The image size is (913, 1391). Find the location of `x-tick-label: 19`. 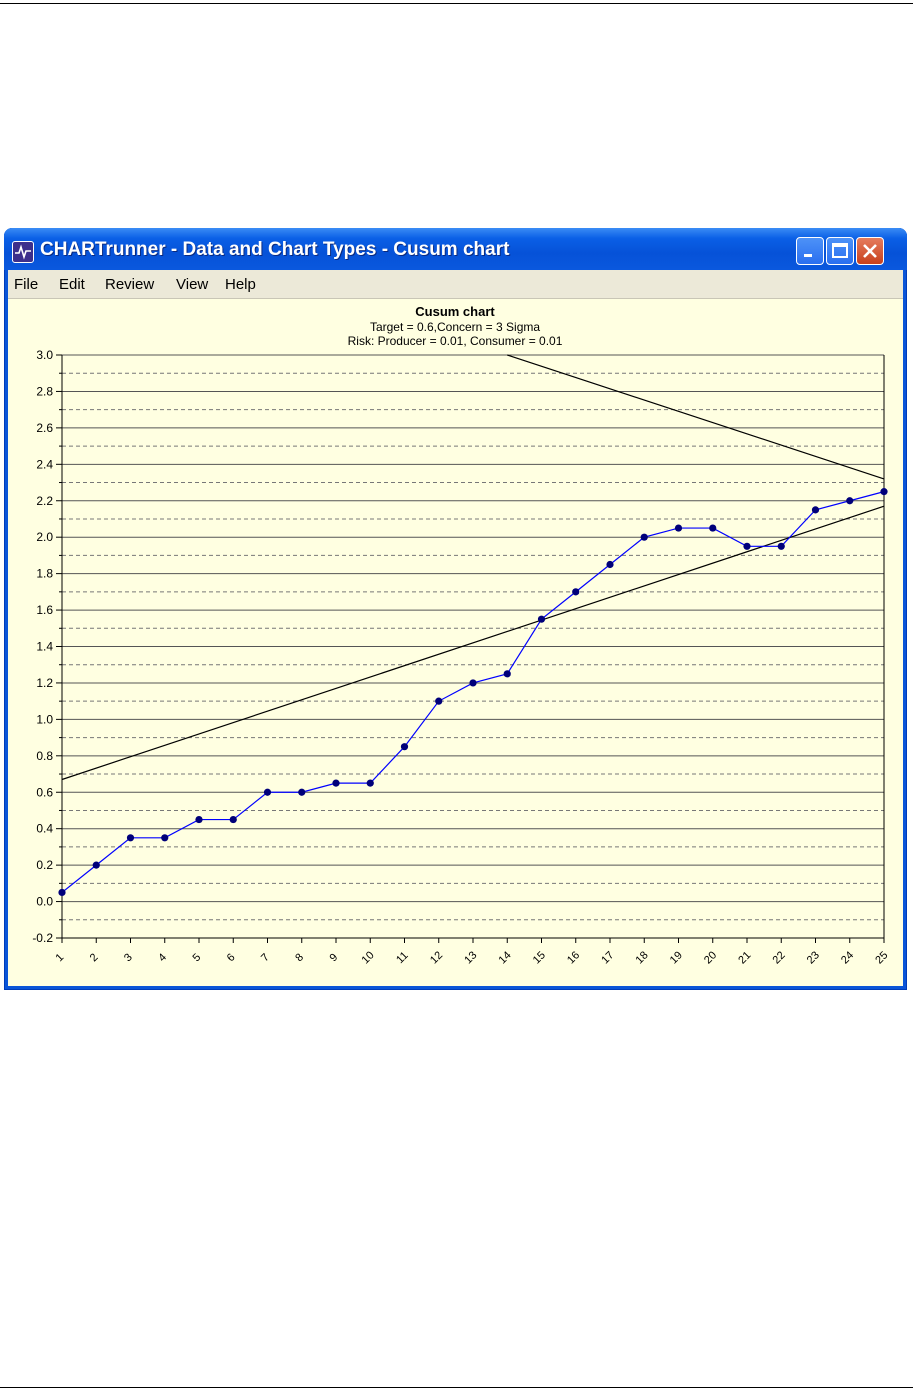

x-tick-label: 19 is located at coordinates (676, 957).